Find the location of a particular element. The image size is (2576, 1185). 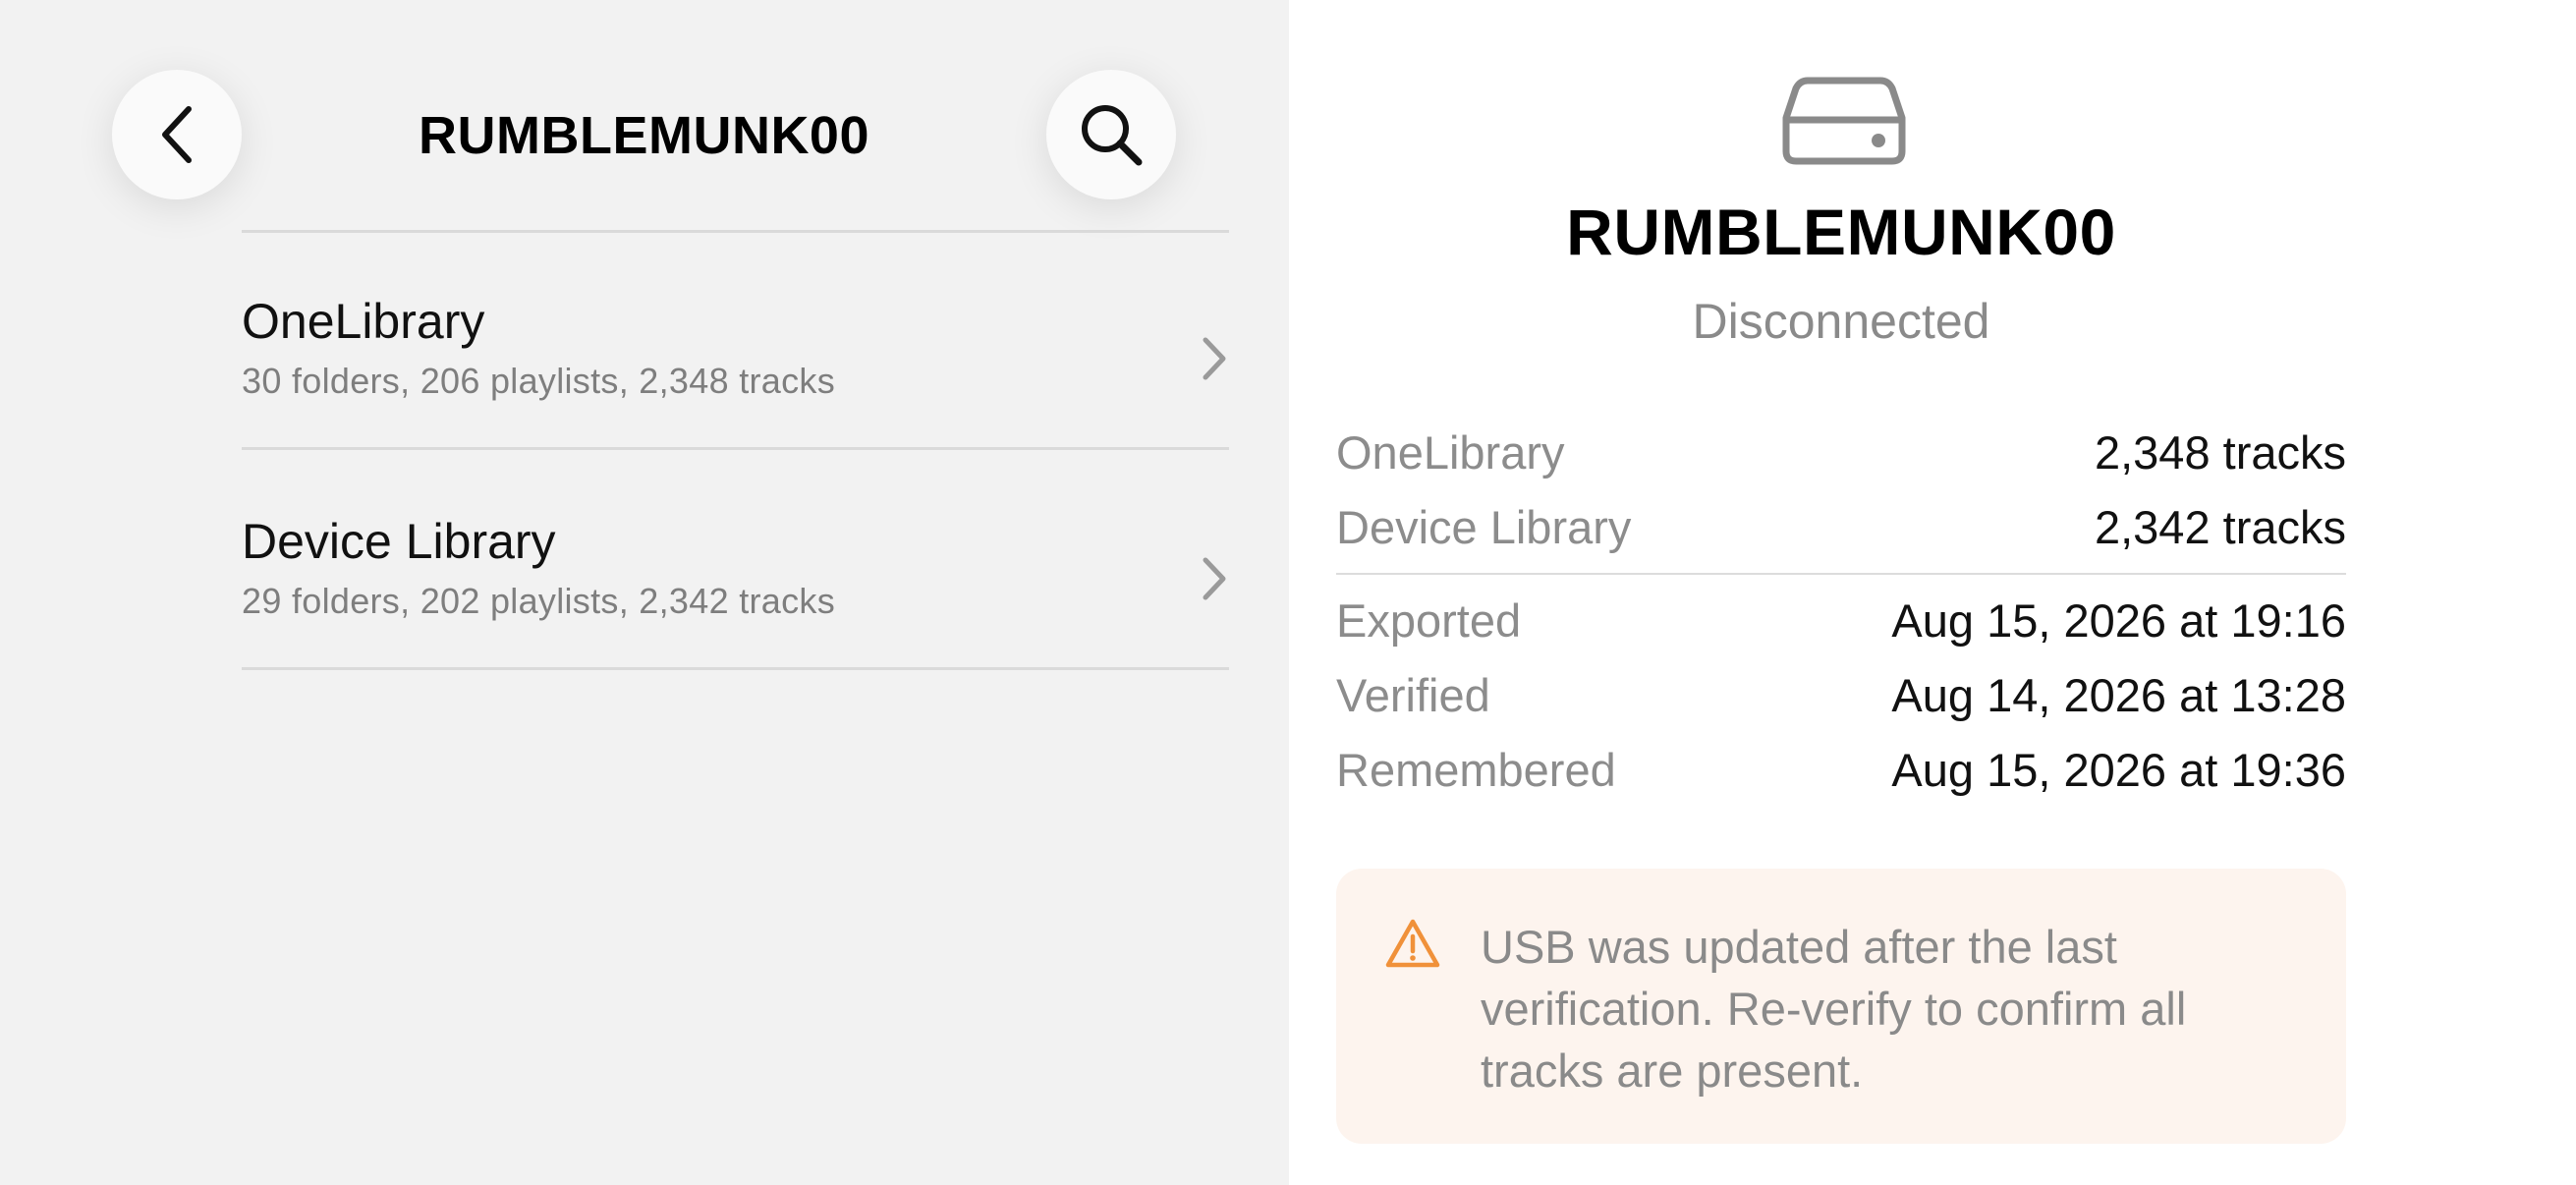

library-title: OneLibrary is located at coordinates (363, 321).